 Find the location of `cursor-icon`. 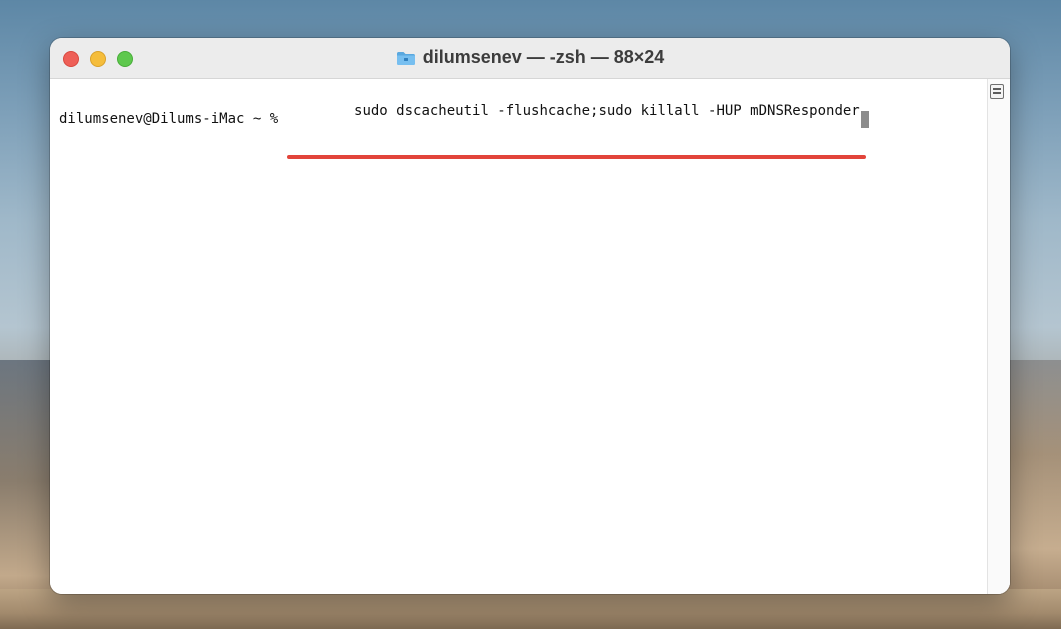

cursor-icon is located at coordinates (864, 119).